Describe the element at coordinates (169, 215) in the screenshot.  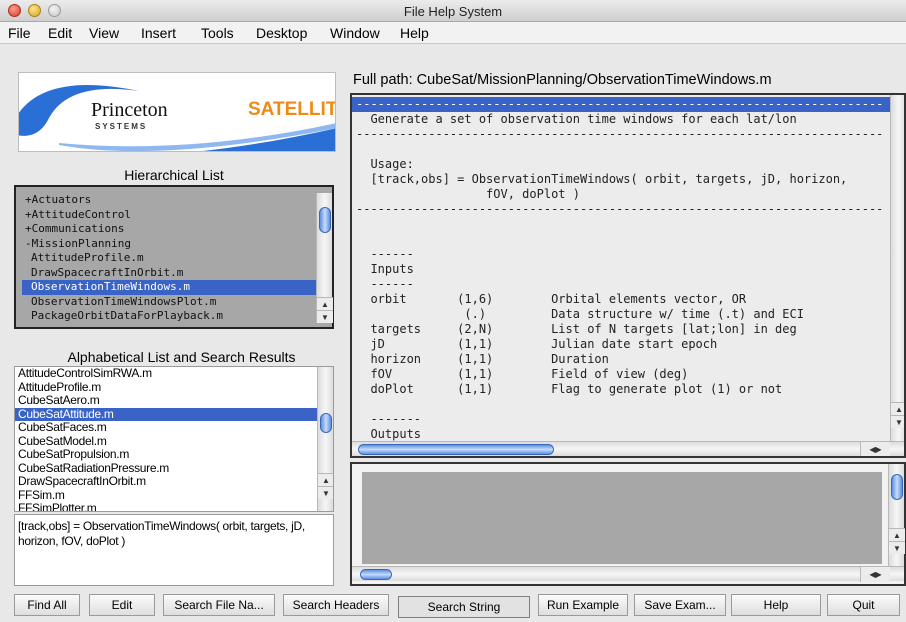
I see `list-item: +AttitudeControl` at that location.